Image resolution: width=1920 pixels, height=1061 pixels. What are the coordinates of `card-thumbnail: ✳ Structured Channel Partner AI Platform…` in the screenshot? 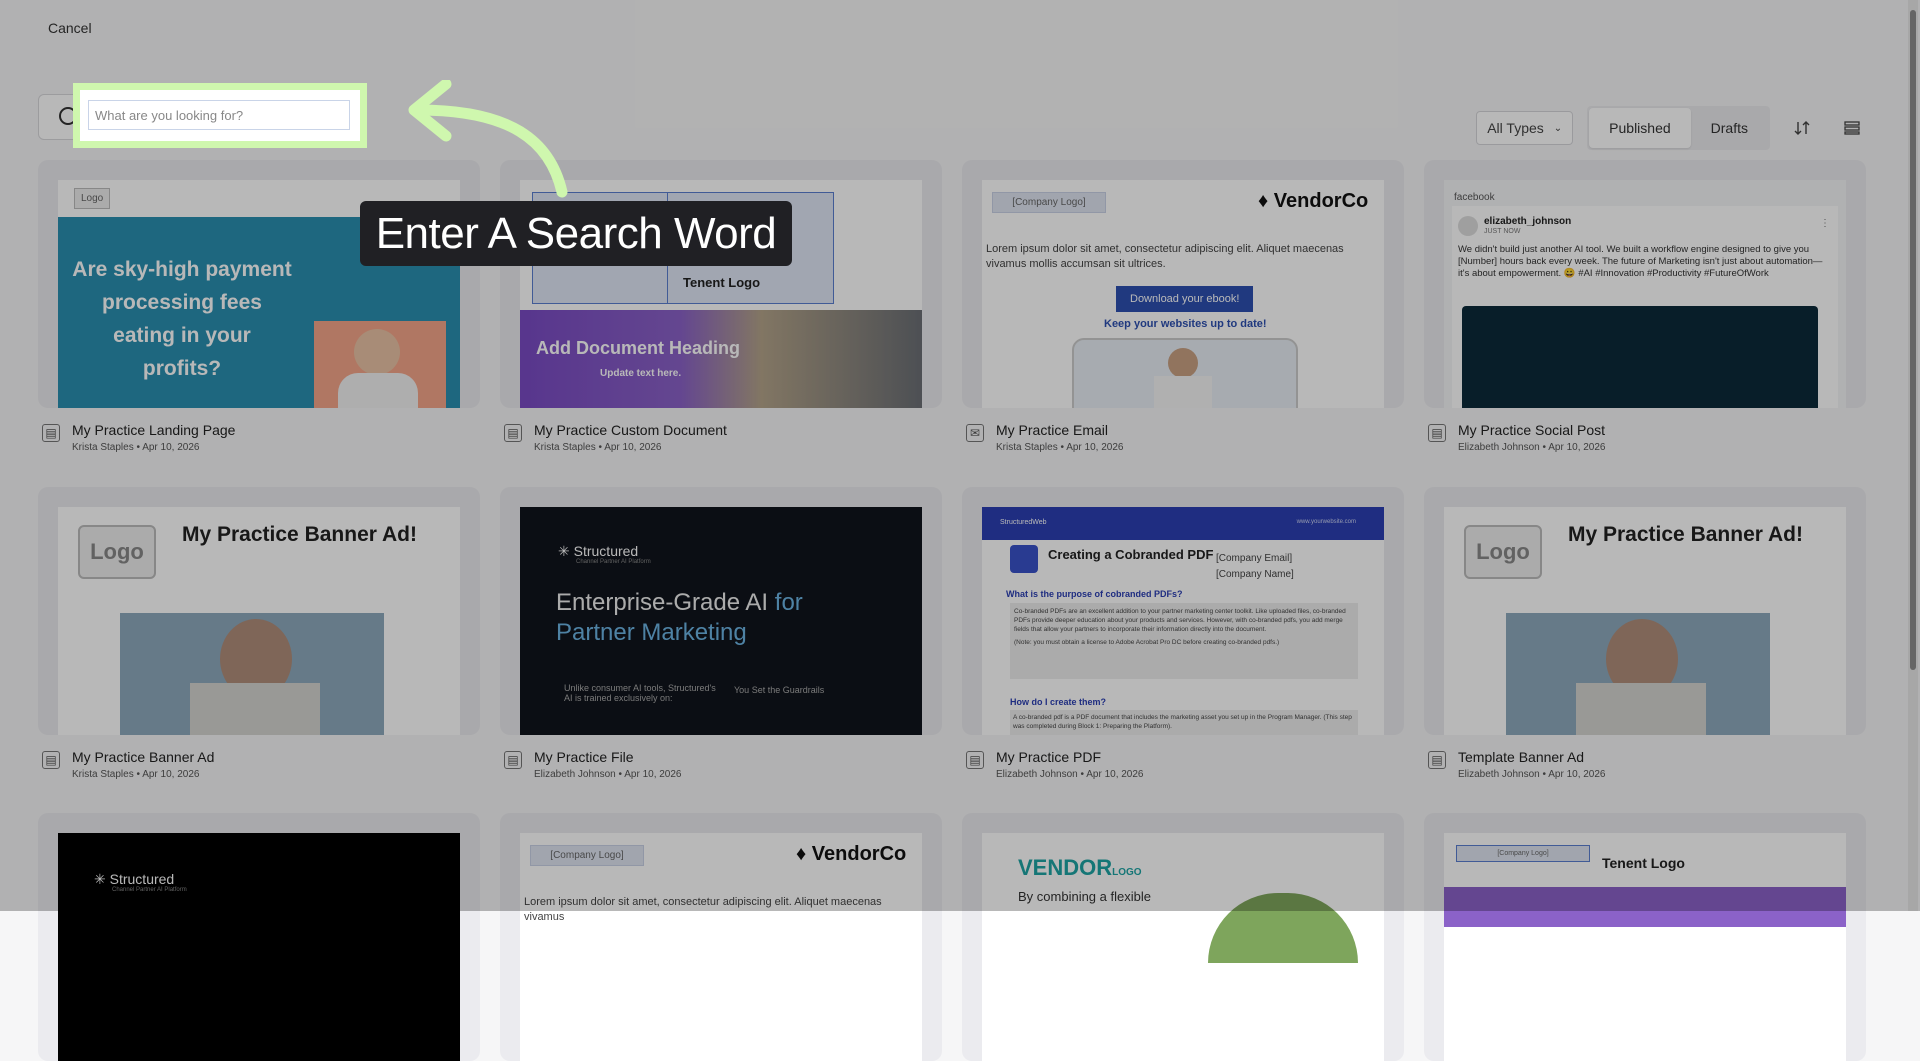 It's located at (721, 611).